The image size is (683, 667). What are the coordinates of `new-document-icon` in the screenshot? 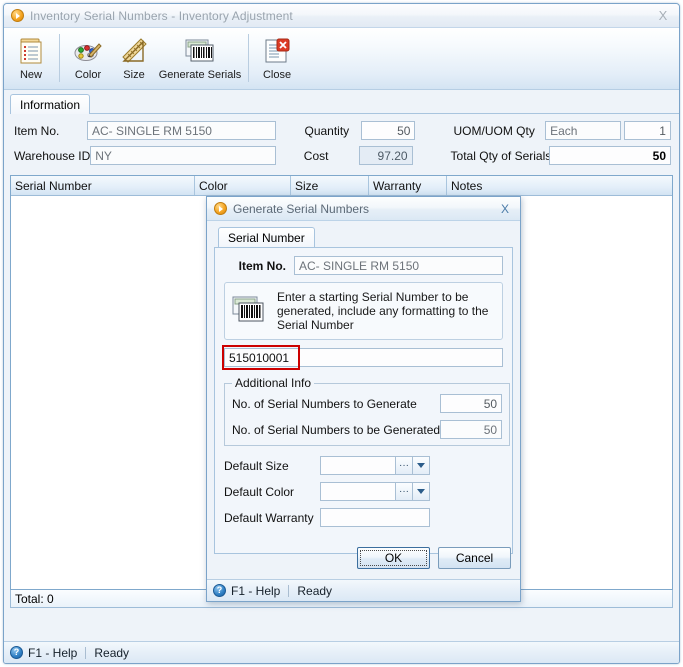 It's located at (31, 50).